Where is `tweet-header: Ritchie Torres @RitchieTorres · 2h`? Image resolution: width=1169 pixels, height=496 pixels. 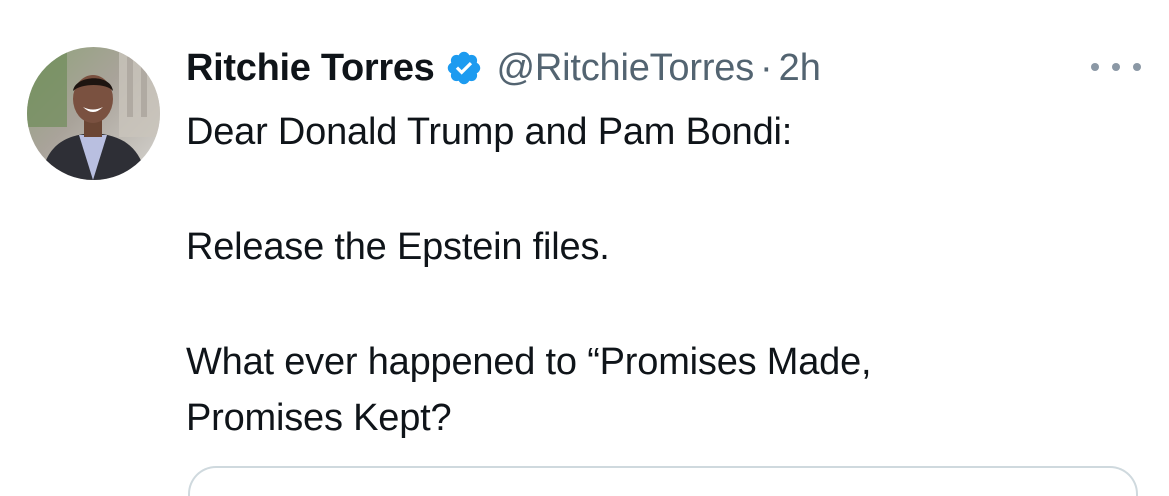
tweet-header: Ritchie Torres @RitchieTorres · 2h is located at coordinates (503, 68).